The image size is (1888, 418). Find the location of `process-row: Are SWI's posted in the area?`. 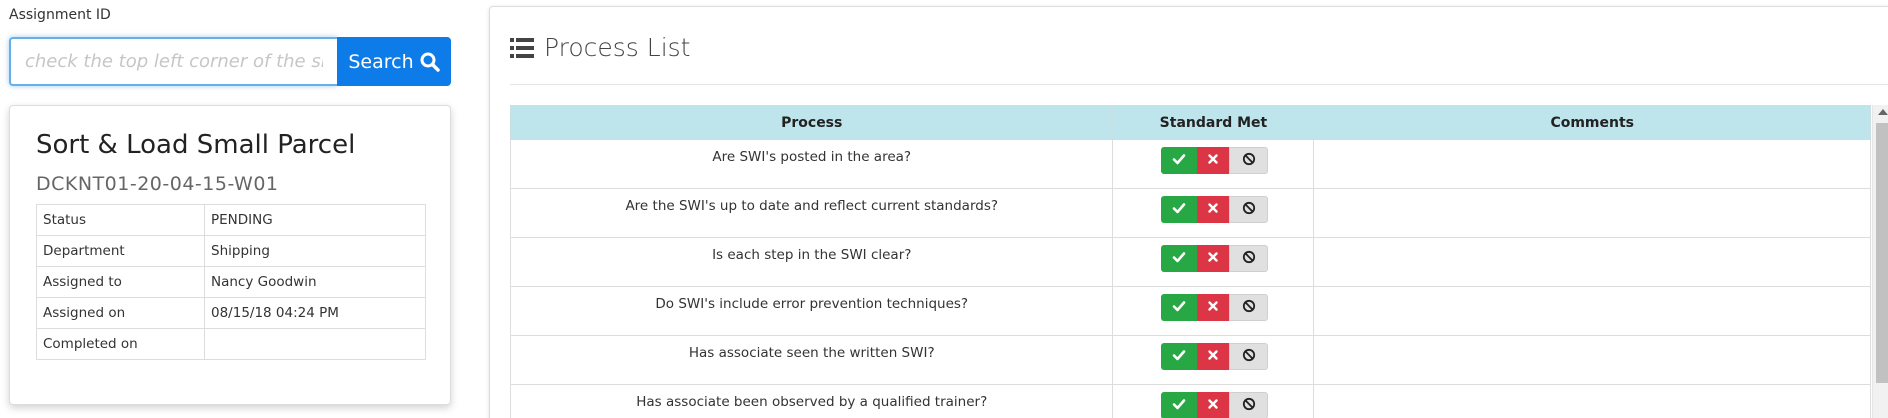

process-row: Are SWI's posted in the area? is located at coordinates (1190, 164).